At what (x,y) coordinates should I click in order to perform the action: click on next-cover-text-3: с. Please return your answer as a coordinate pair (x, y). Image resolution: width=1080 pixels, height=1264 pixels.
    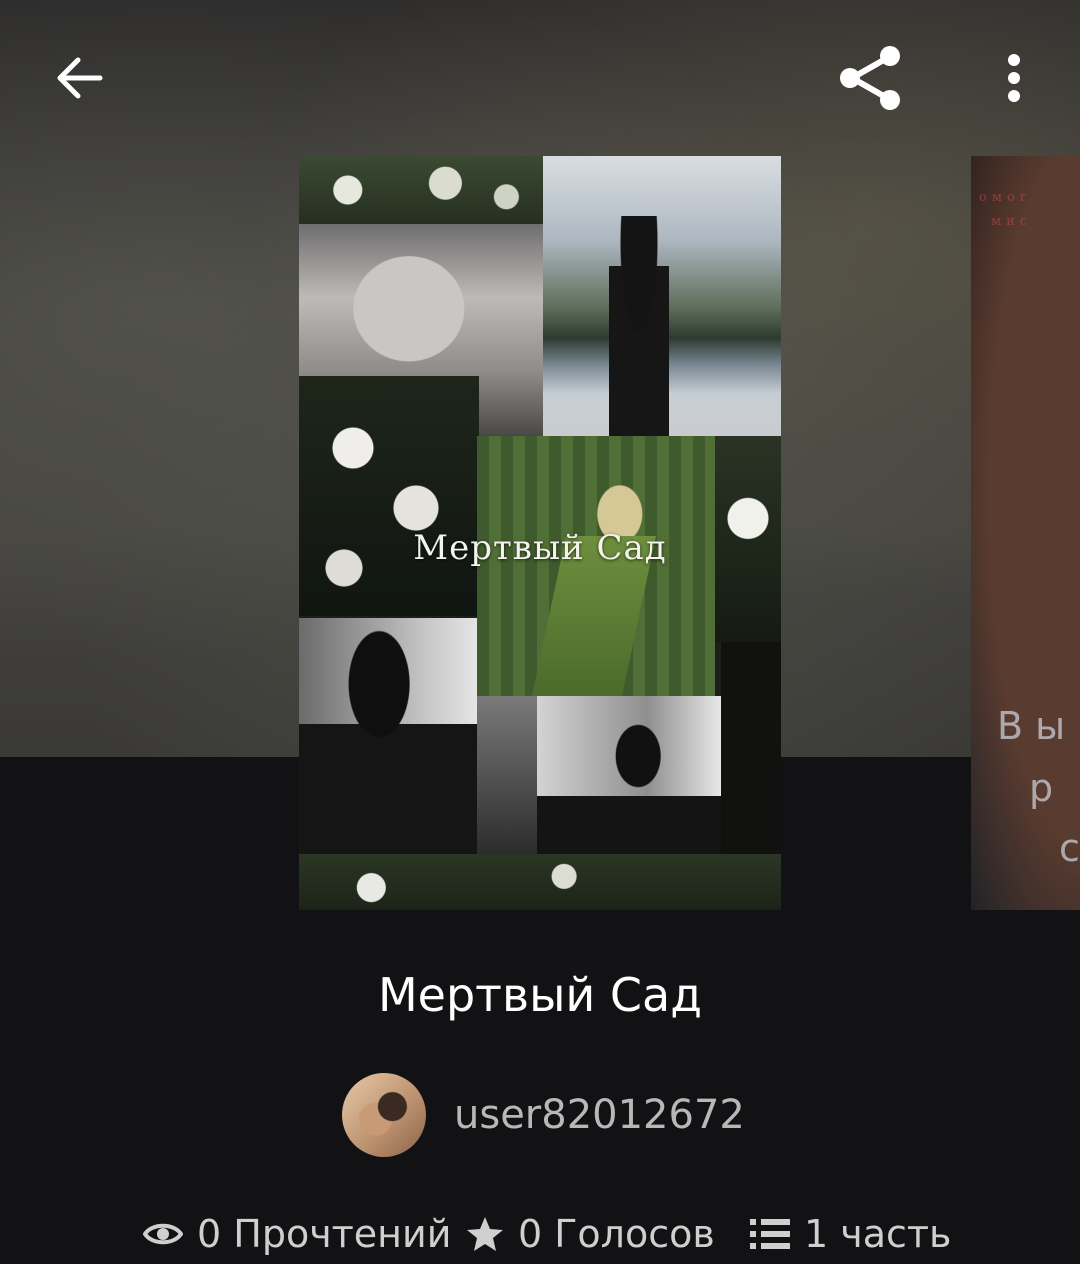
    Looking at the image, I should click on (1069, 848).